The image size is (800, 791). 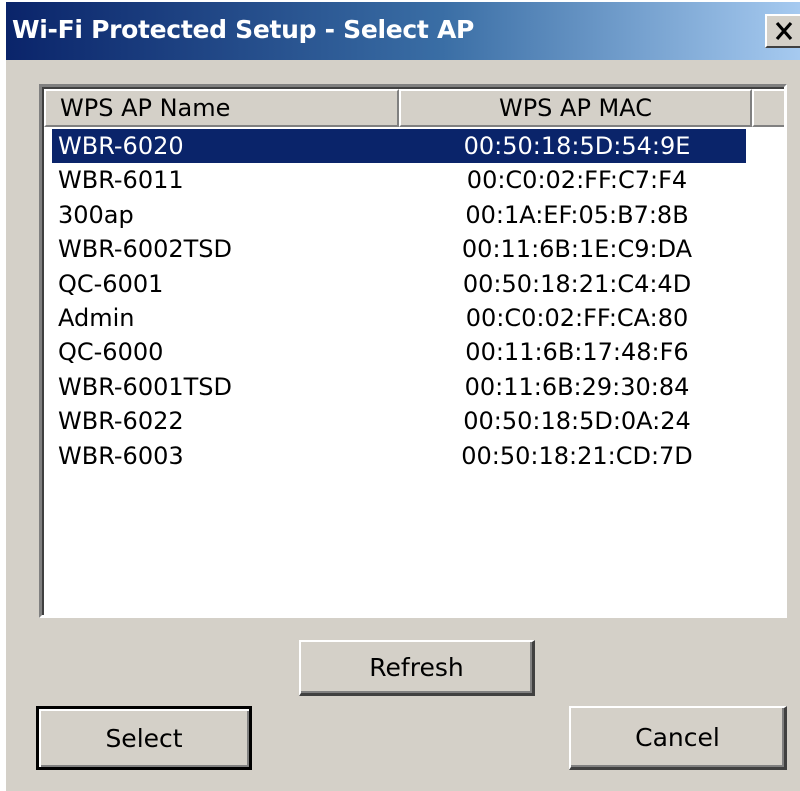 I want to click on table-row: 300ap 00:1A:EF:05:B7:8B, so click(x=399, y=215).